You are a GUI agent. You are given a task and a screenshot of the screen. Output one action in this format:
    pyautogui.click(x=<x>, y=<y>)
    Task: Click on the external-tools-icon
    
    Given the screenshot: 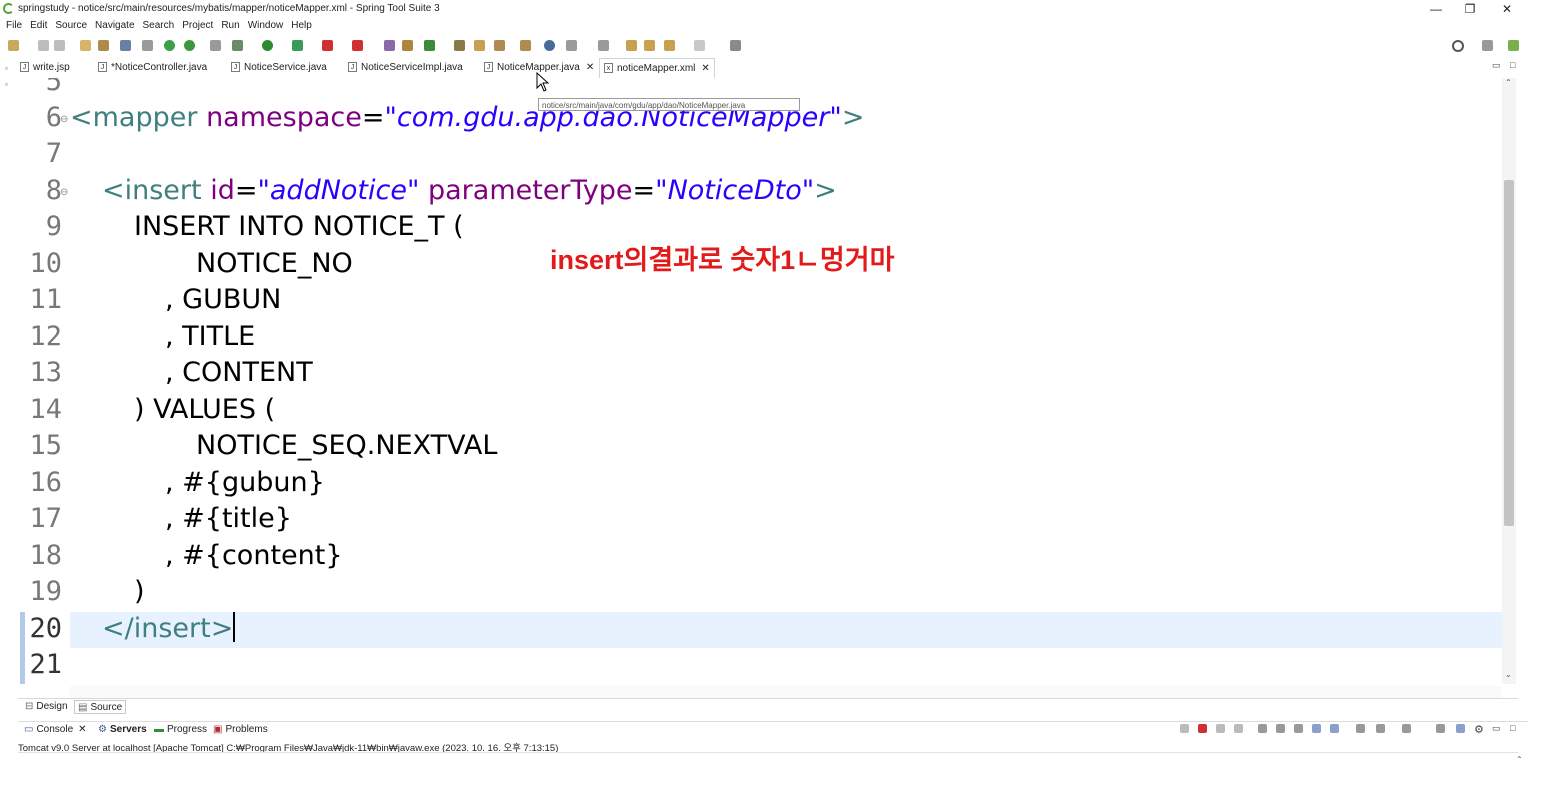 What is the action you would take?
    pyautogui.click(x=357, y=45)
    